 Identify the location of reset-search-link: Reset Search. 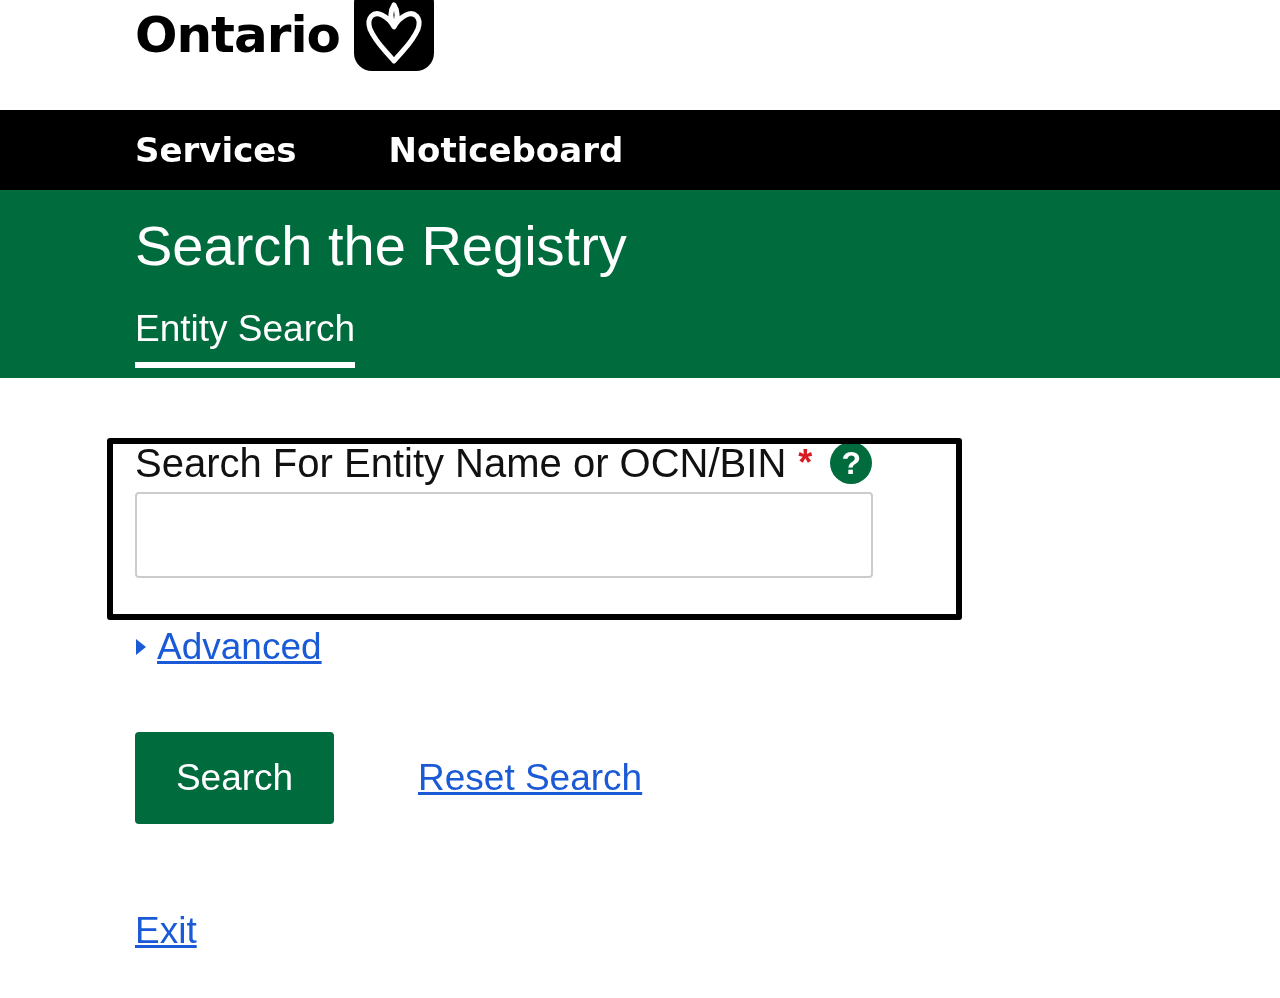
(530, 778).